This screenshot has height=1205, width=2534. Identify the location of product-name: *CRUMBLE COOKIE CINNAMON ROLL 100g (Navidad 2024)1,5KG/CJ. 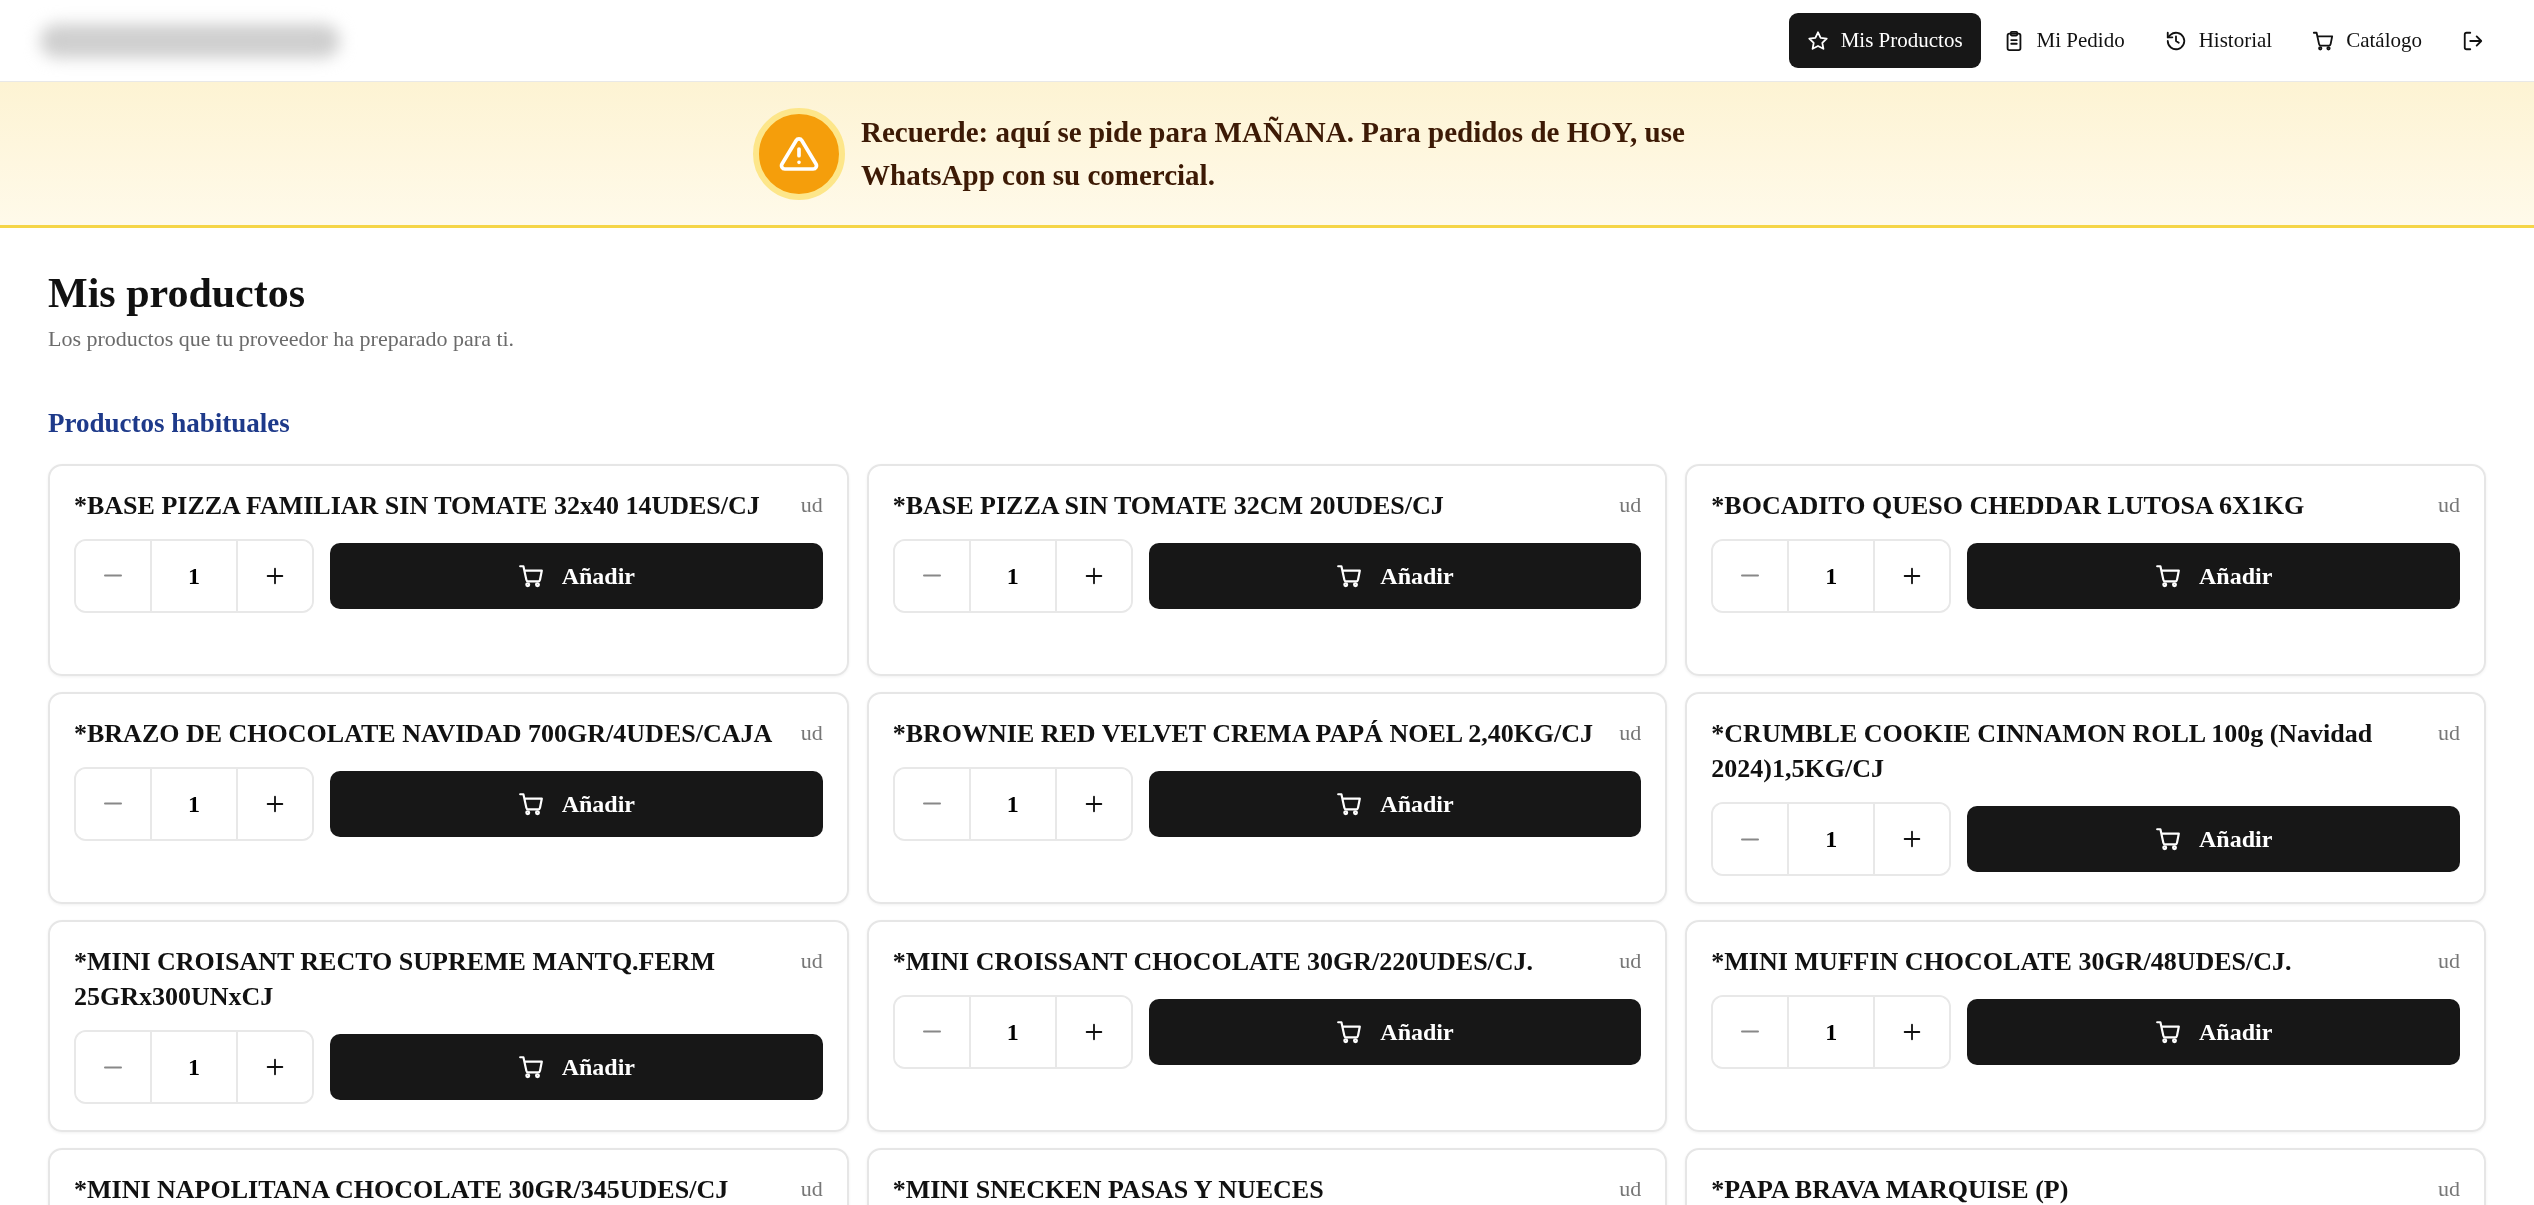
(2042, 751).